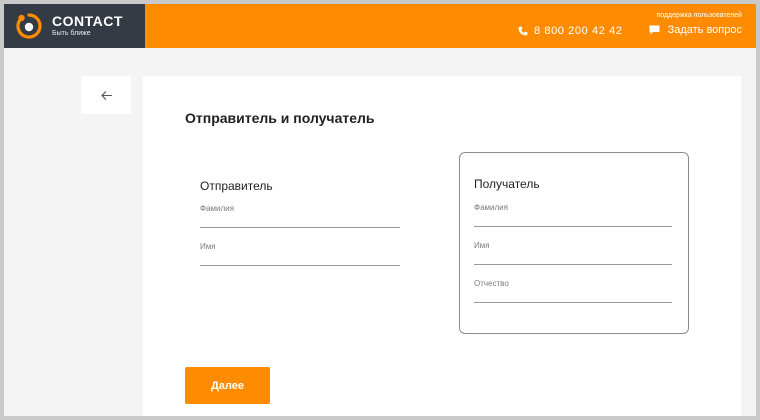 This screenshot has width=760, height=420. I want to click on recipient-title: Получатель, so click(507, 184).